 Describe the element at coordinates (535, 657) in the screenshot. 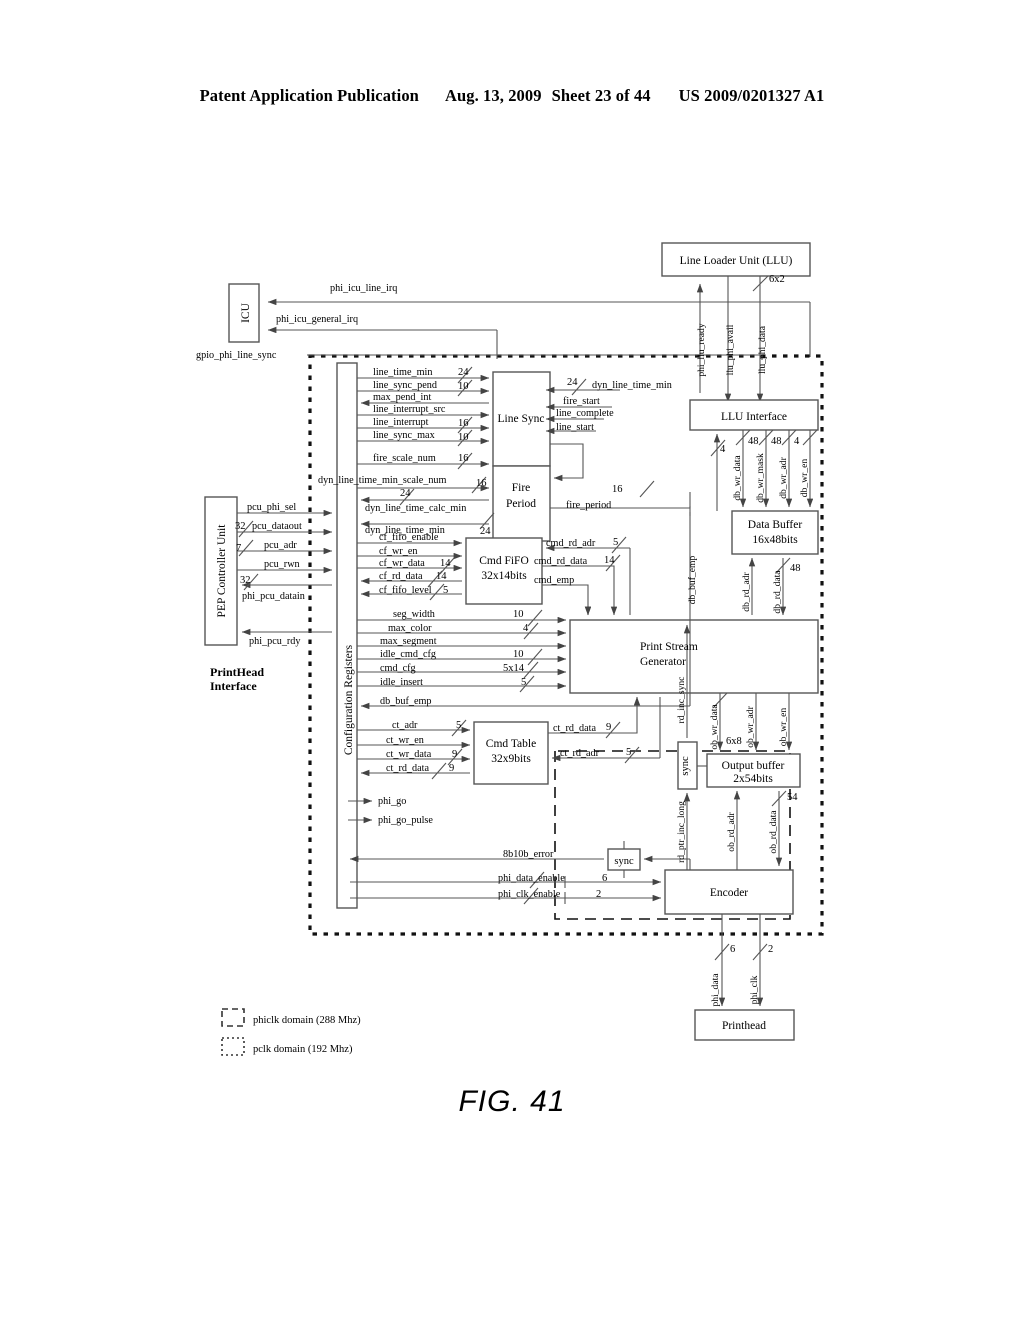

I see `slash-idle-cmd-cfg` at that location.